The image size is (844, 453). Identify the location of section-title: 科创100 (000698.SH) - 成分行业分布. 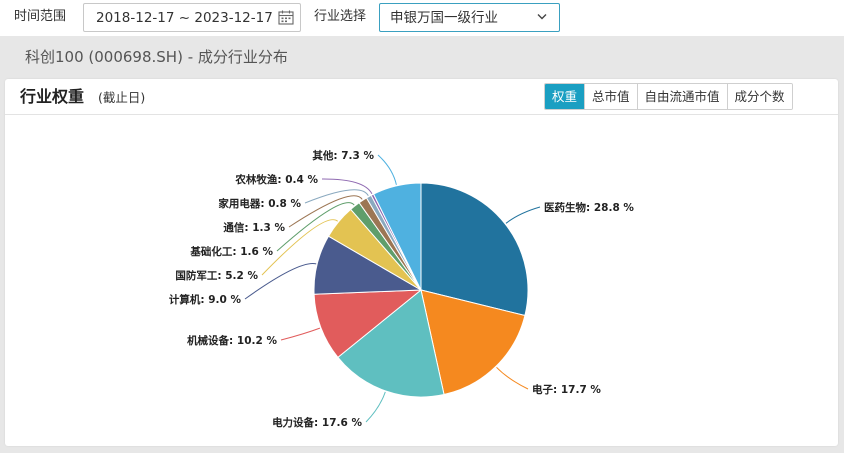
(156, 57).